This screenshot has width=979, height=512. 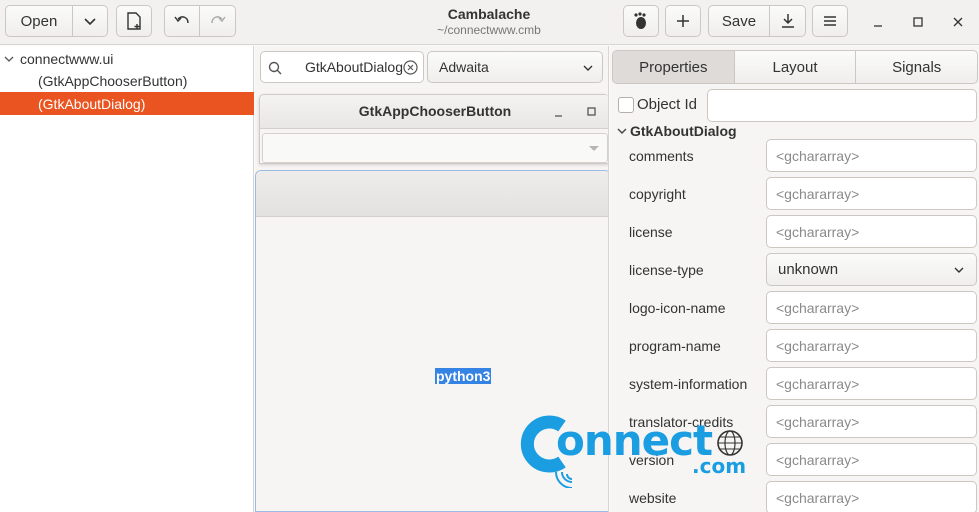 I want to click on main-menu-button, so click(x=830, y=21).